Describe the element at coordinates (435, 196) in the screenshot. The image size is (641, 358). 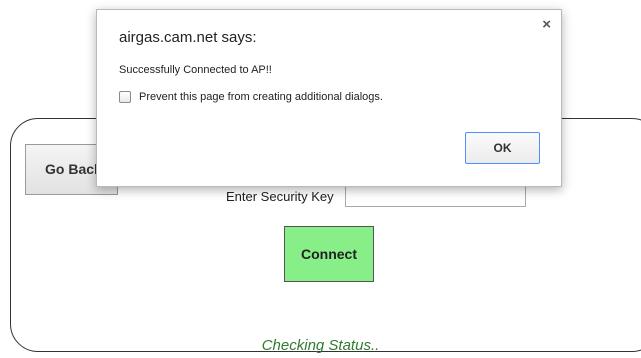
I see `security-key-input` at that location.